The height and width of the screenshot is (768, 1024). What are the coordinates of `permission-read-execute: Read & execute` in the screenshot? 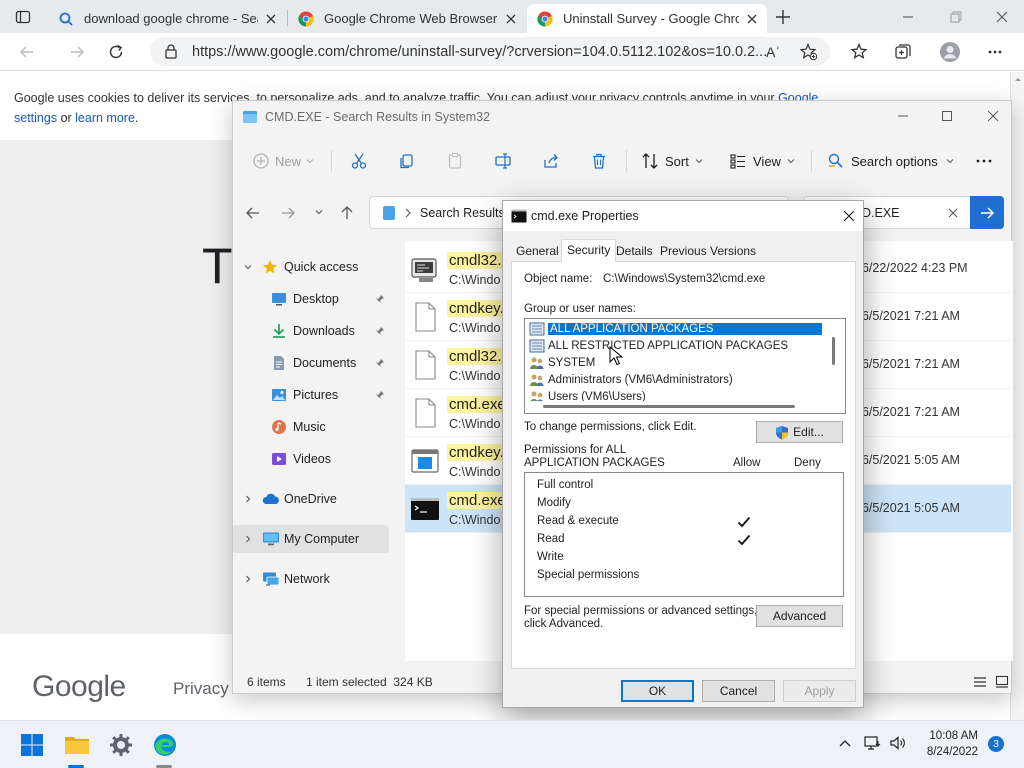 It's located at (578, 521).